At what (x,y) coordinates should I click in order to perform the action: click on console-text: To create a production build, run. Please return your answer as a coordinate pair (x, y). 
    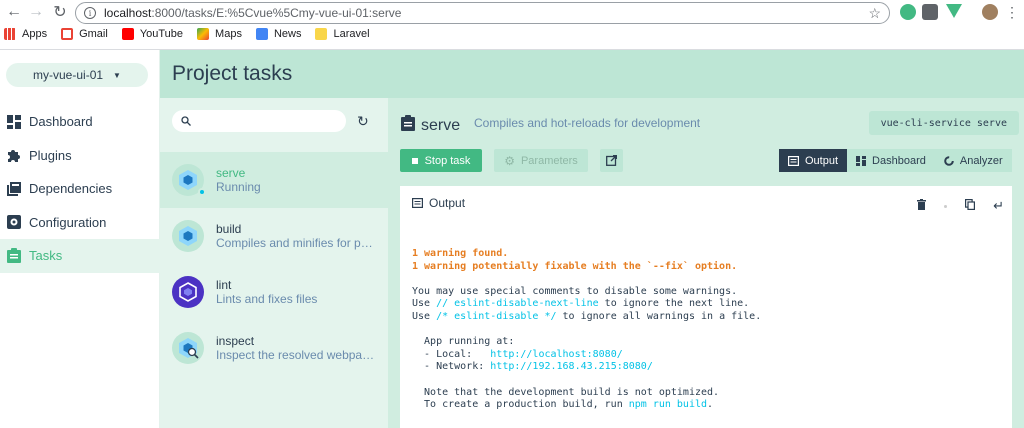
    Looking at the image, I should click on (520, 405).